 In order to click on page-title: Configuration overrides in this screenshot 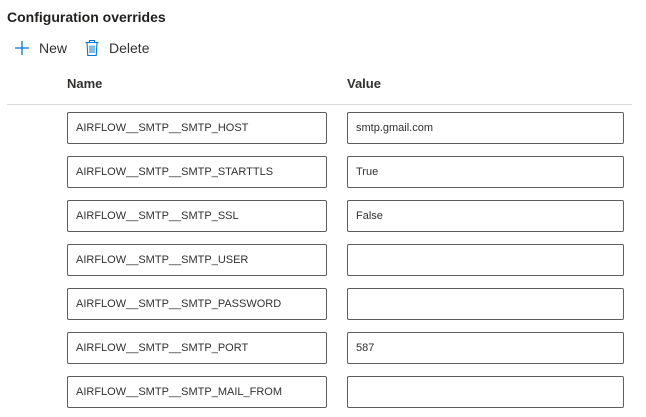, I will do `click(86, 17)`.